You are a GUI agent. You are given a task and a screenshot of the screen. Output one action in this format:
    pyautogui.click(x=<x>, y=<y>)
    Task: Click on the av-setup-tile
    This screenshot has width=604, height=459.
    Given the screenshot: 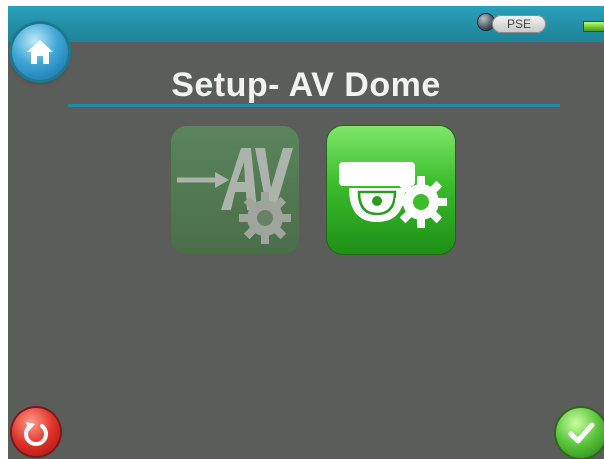 What is the action you would take?
    pyautogui.click(x=235, y=190)
    